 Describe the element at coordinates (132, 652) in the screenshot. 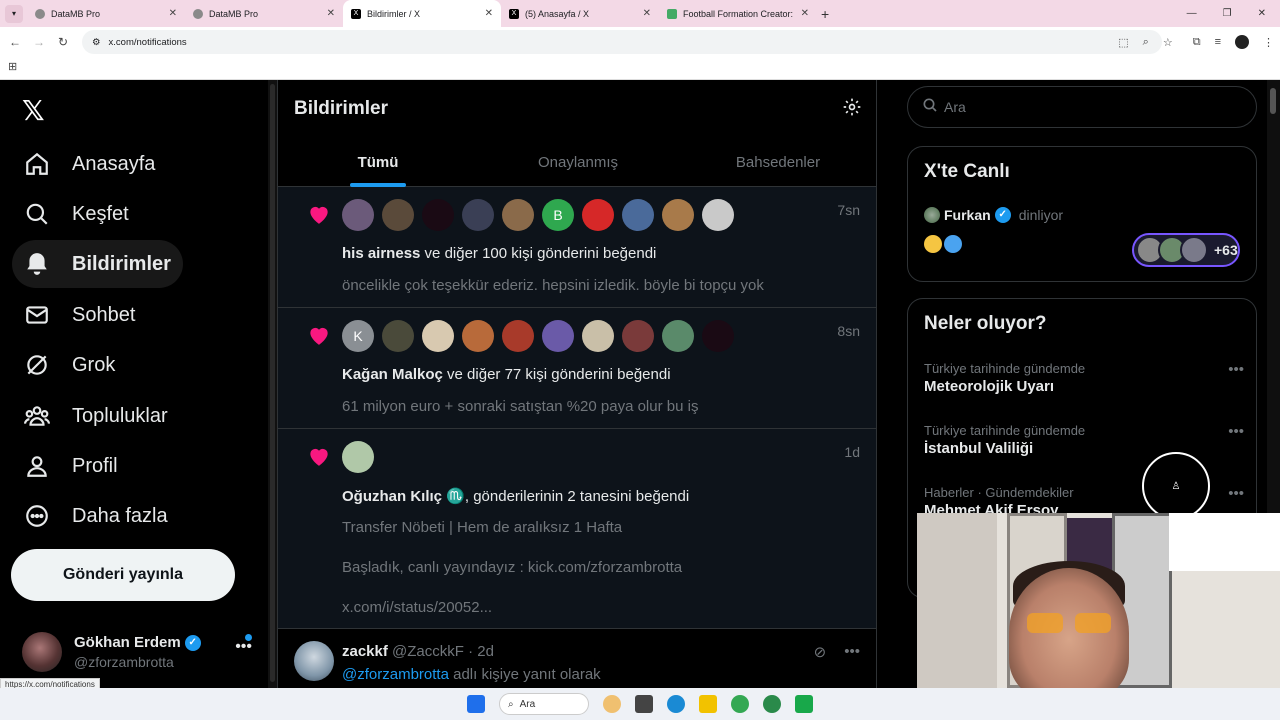

I see `account-switcher: Gökhan Erdem ✓ @zforzambrotta •••` at that location.